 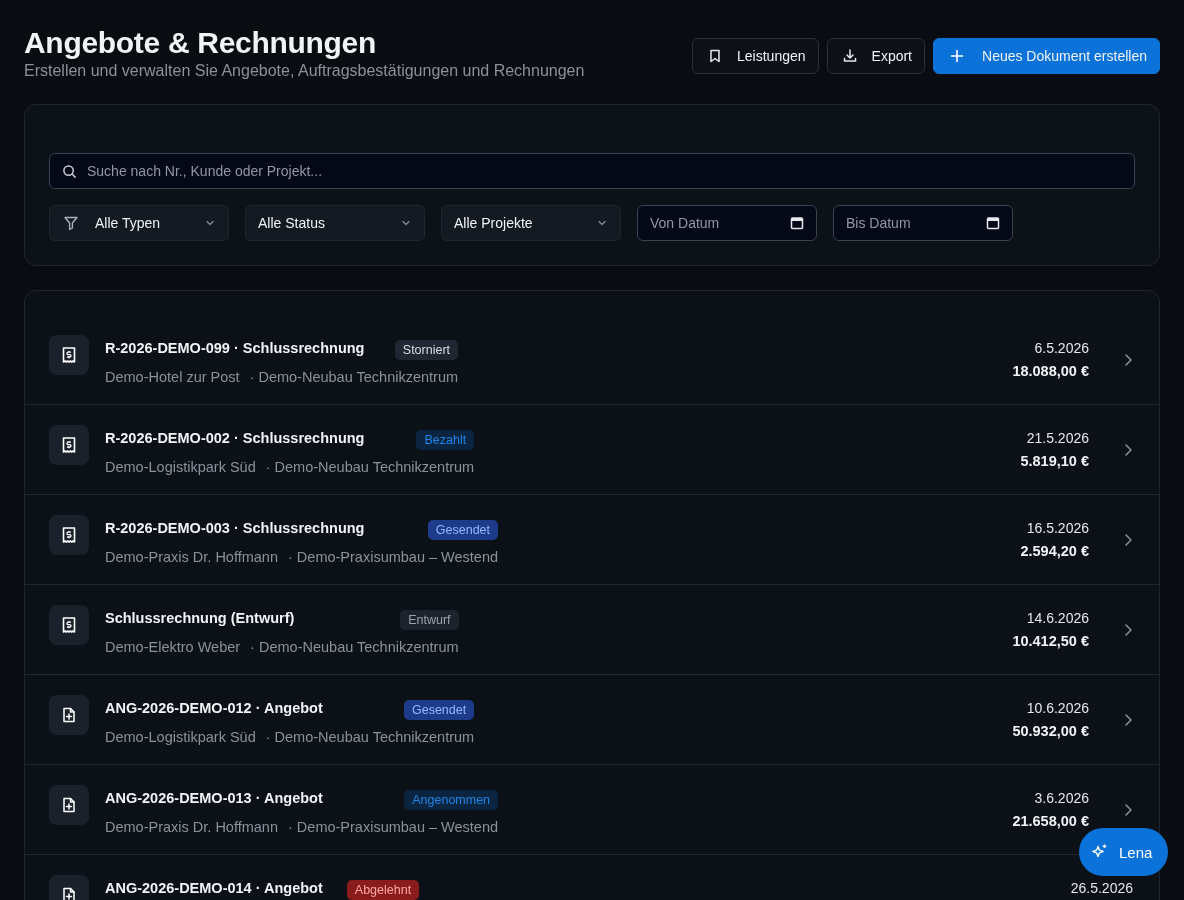 What do you see at coordinates (445, 440) in the screenshot?
I see `status-badge: Bezahlt` at bounding box center [445, 440].